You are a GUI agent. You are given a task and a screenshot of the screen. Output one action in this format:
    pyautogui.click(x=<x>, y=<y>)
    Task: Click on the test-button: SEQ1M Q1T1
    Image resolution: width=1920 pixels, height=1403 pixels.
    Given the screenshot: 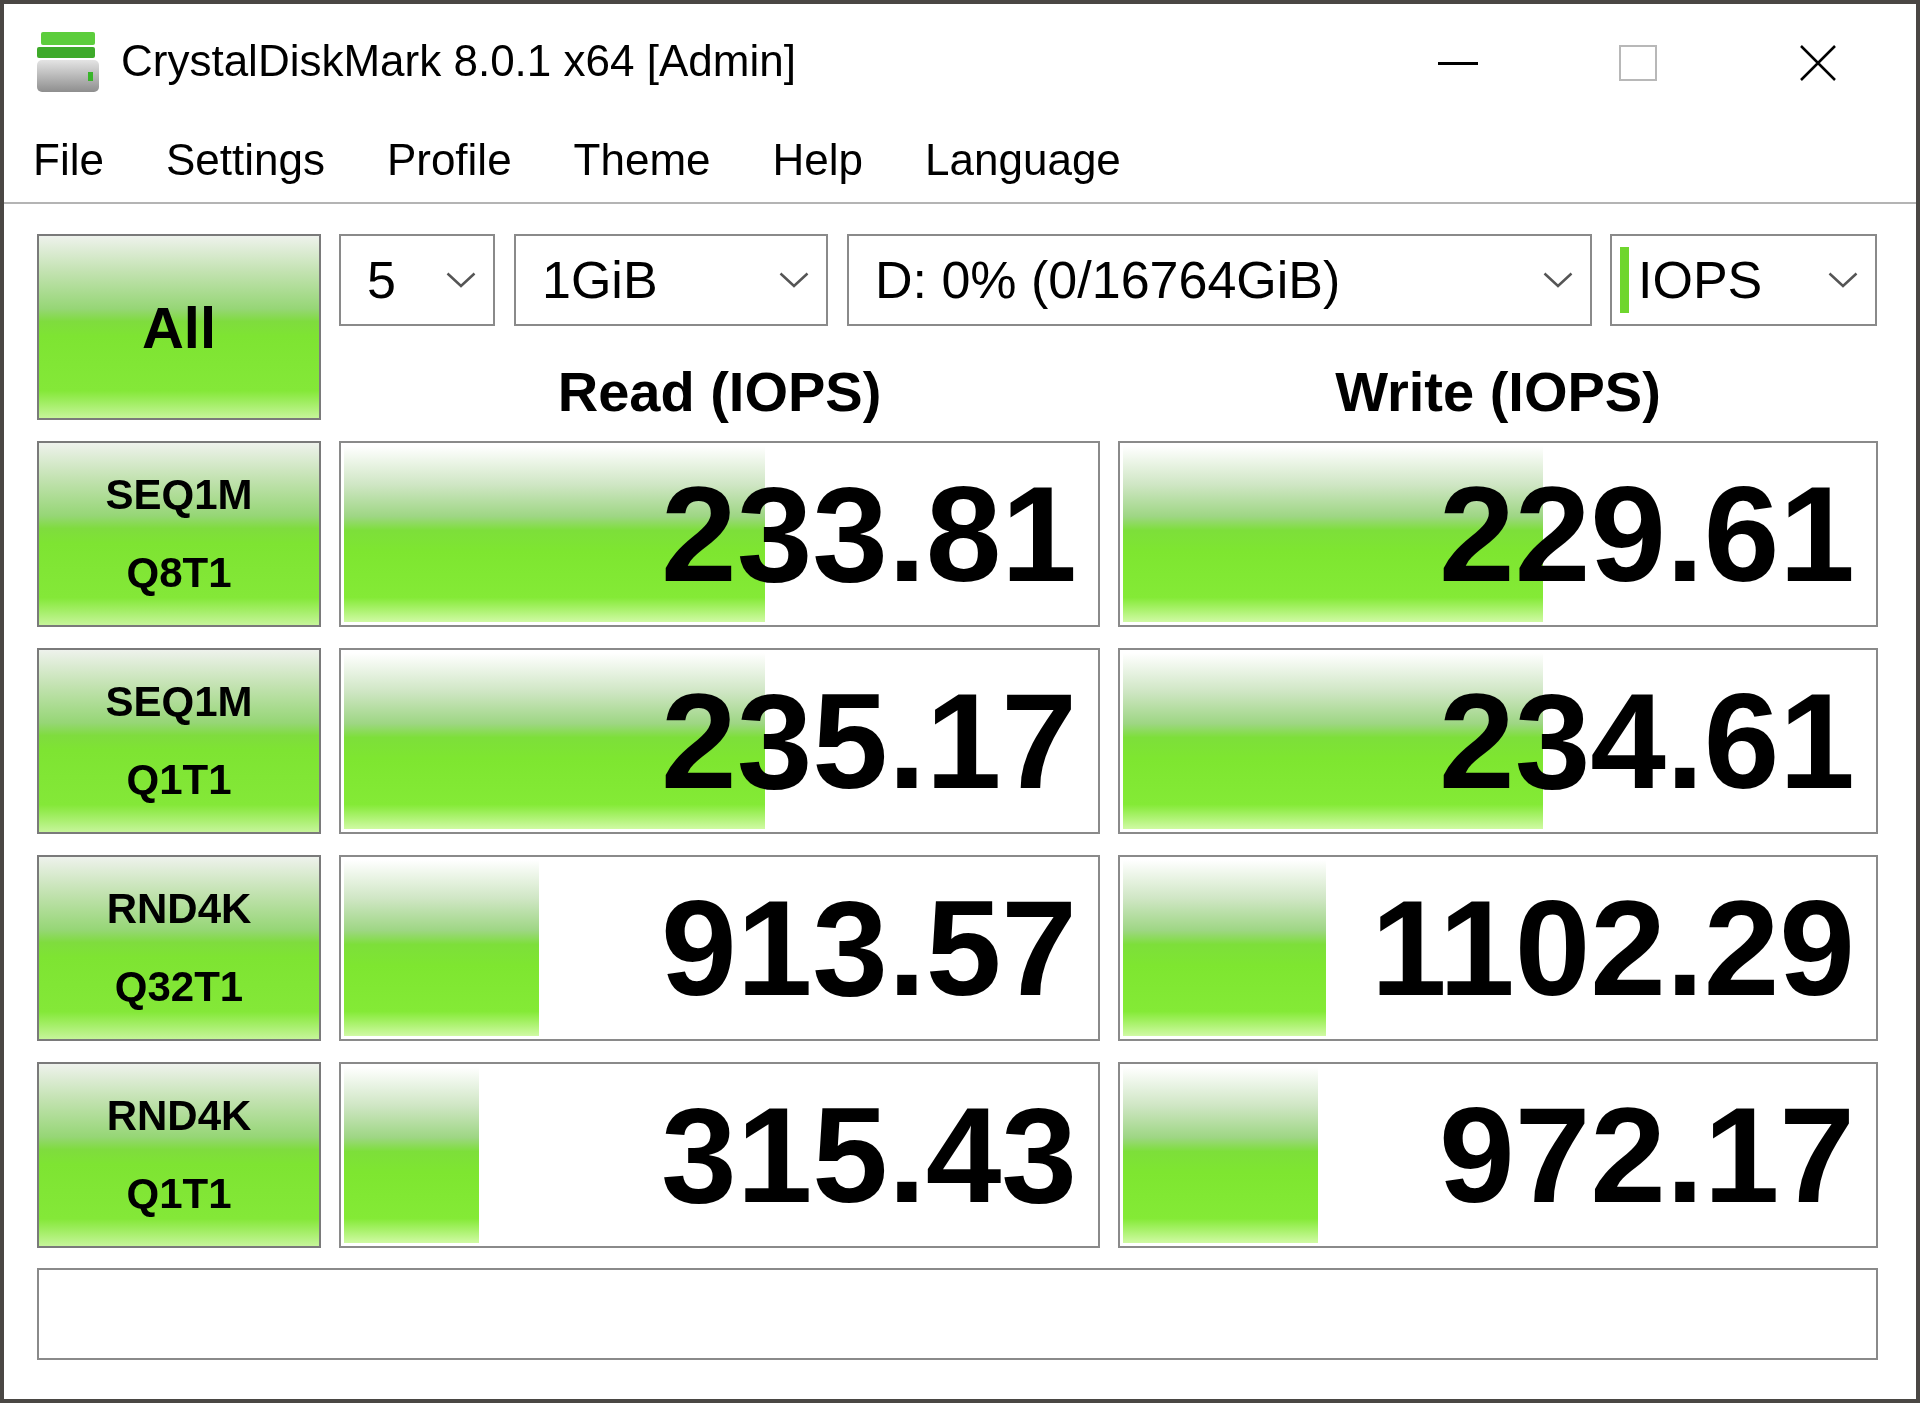 What is the action you would take?
    pyautogui.click(x=179, y=741)
    